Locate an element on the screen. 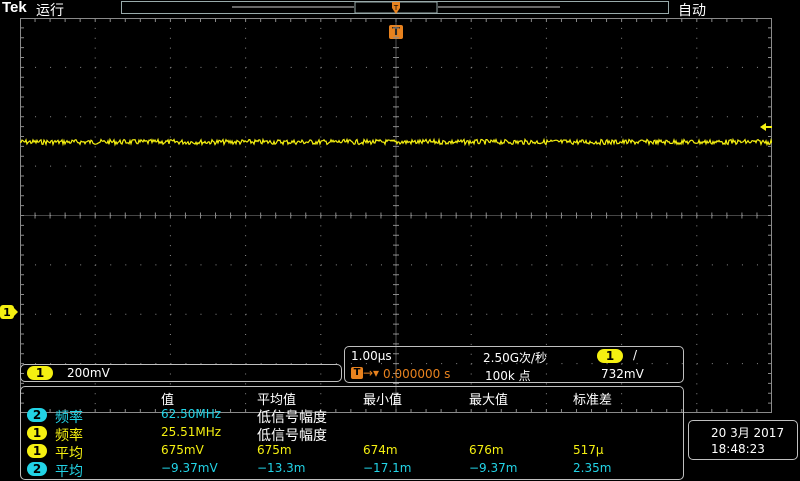 Image resolution: width=800 pixels, height=481 pixels. ch1-chip: 1 is located at coordinates (40, 373).